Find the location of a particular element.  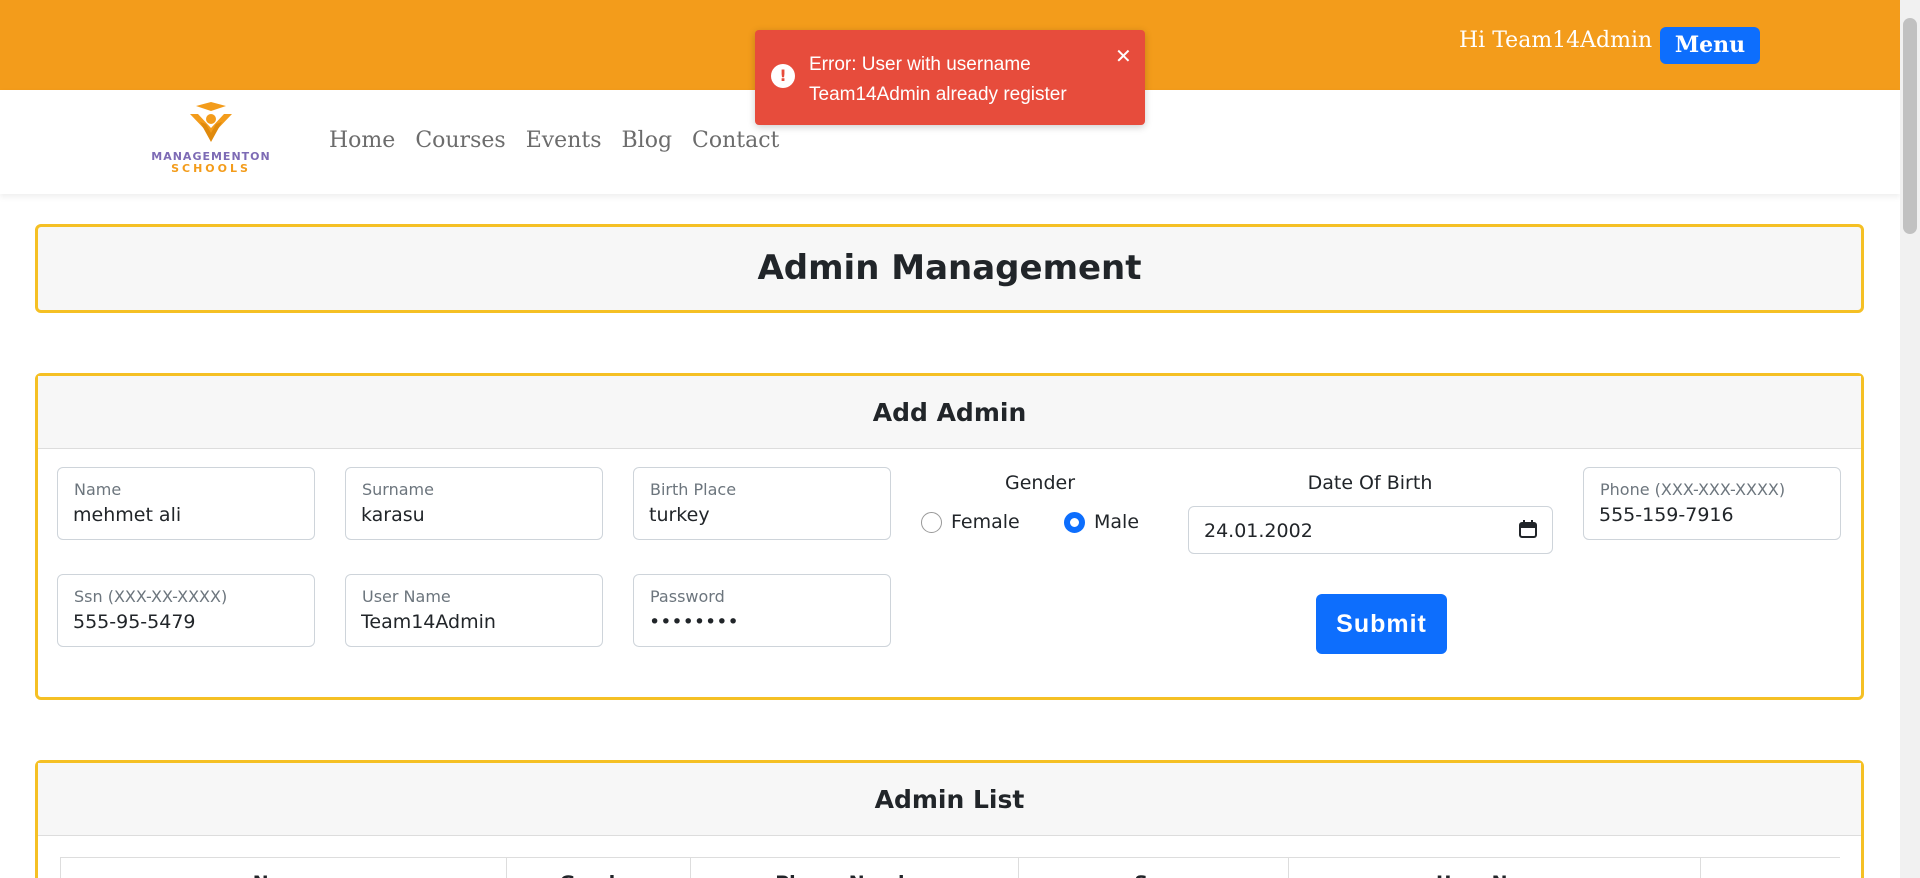

admin-table-header: Name Gender Phone Number Ssn User Name is located at coordinates (950, 867).